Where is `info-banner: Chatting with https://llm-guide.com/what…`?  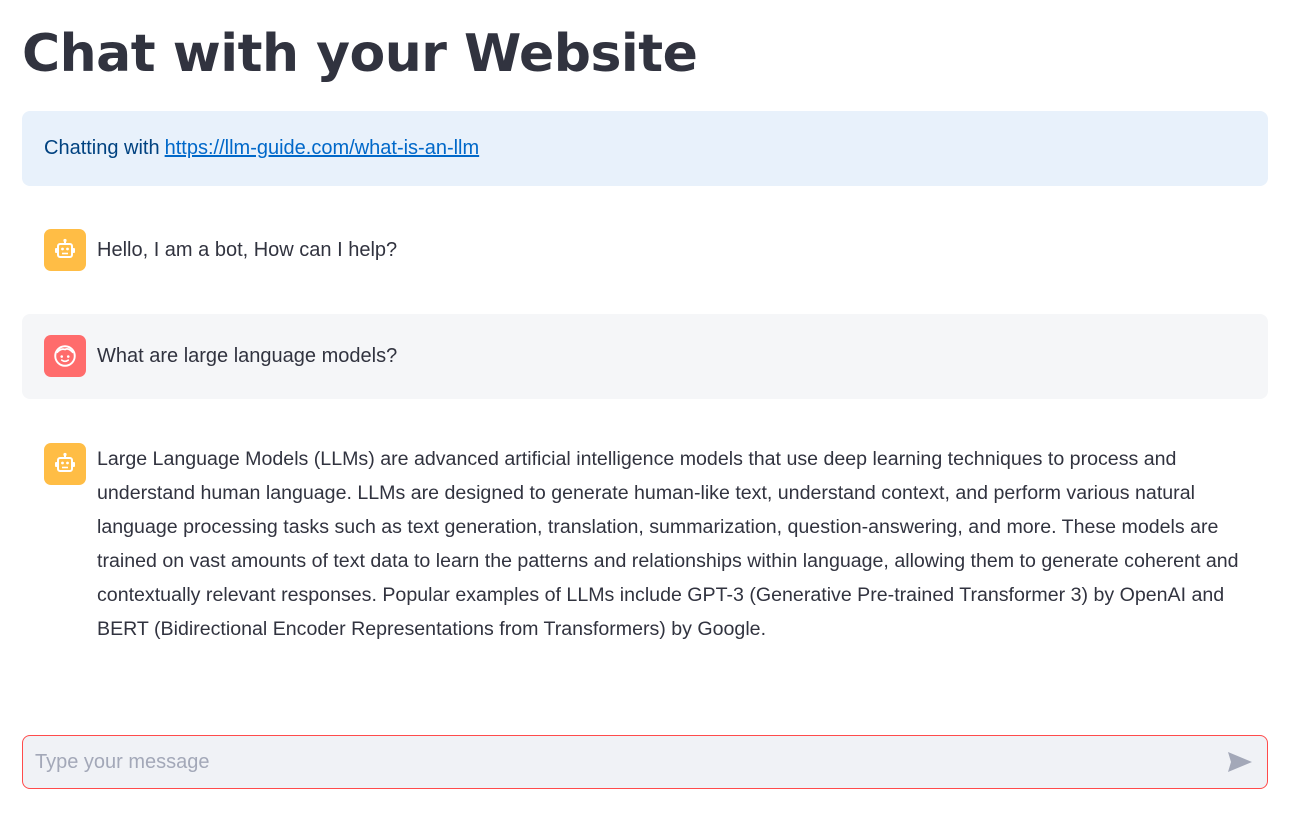
info-banner: Chatting with https://llm-guide.com/what… is located at coordinates (645, 148).